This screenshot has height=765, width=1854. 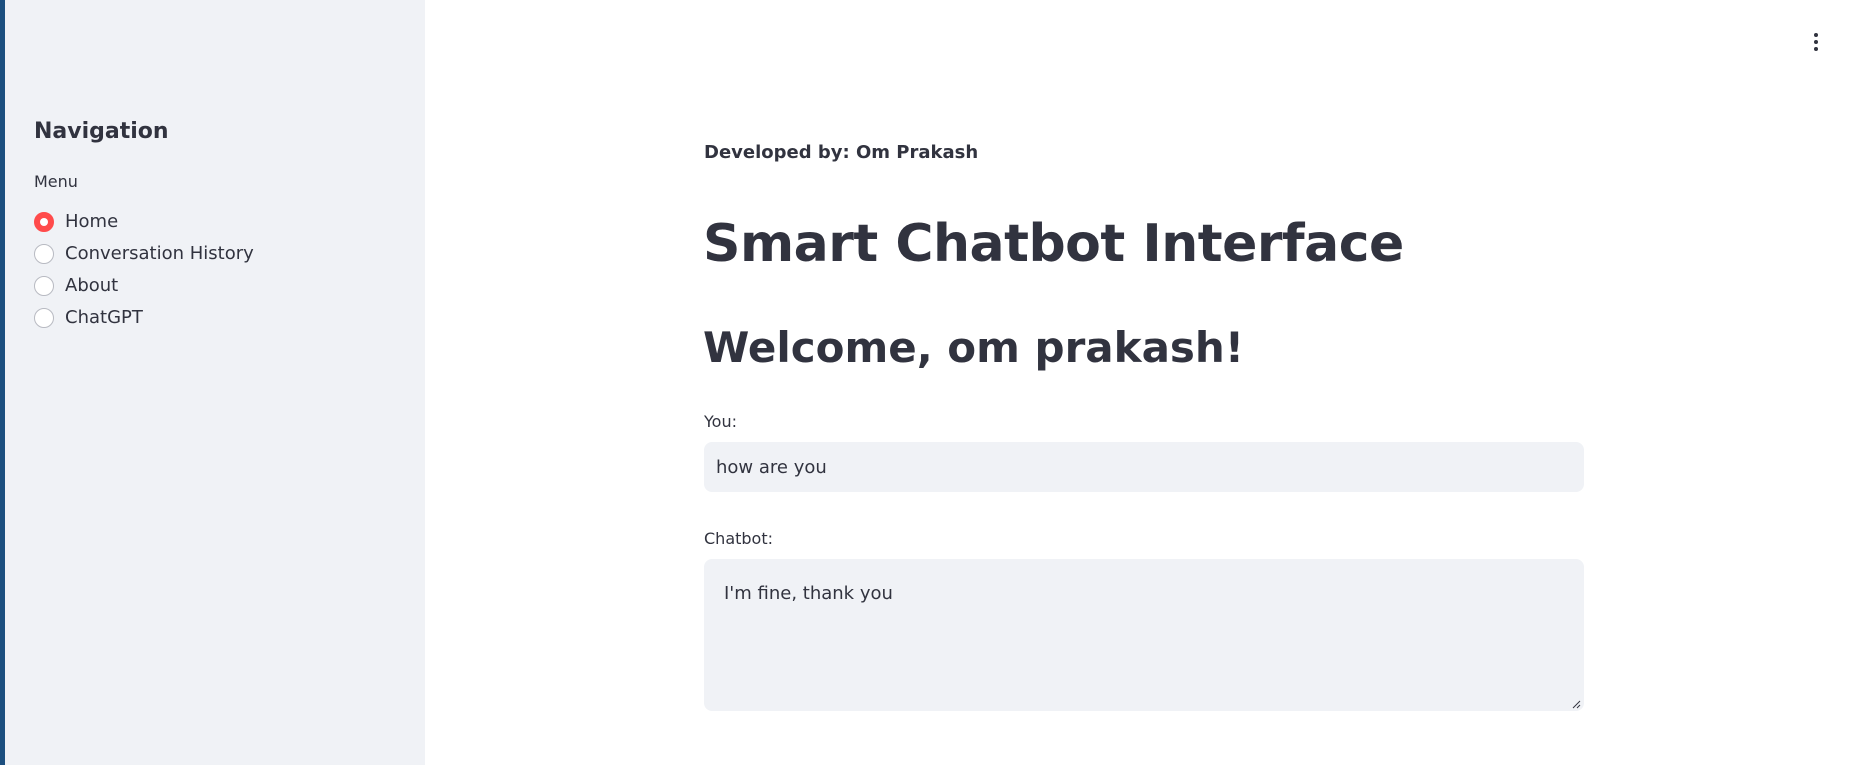 What do you see at coordinates (1144, 467) in the screenshot?
I see `you-input` at bounding box center [1144, 467].